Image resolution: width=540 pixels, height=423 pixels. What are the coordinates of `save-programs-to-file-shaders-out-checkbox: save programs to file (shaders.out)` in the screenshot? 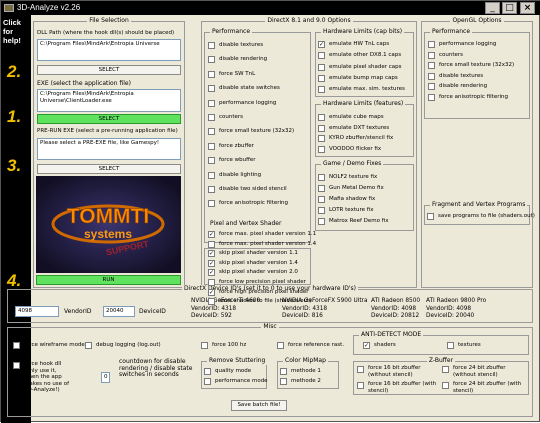 It's located at (481, 216).